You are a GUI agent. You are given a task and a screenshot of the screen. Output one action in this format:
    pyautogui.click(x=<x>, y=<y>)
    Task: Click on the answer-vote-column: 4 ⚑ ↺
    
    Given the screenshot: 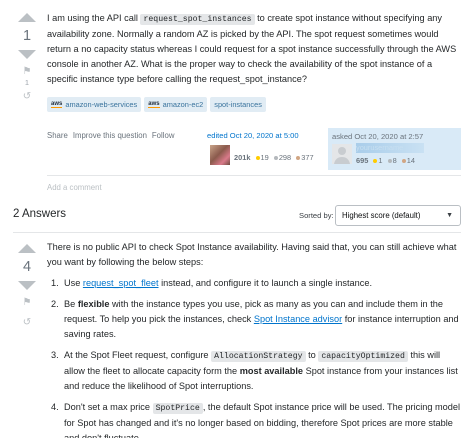 What is the action you would take?
    pyautogui.click(x=27, y=286)
    